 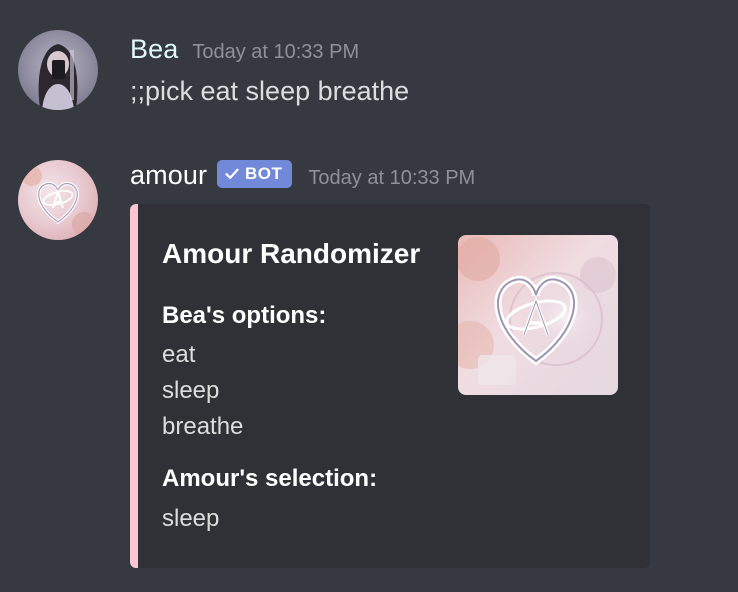 What do you see at coordinates (302, 176) in the screenshot?
I see `amour-author-line: amour BOT Today at 10:33 PM` at bounding box center [302, 176].